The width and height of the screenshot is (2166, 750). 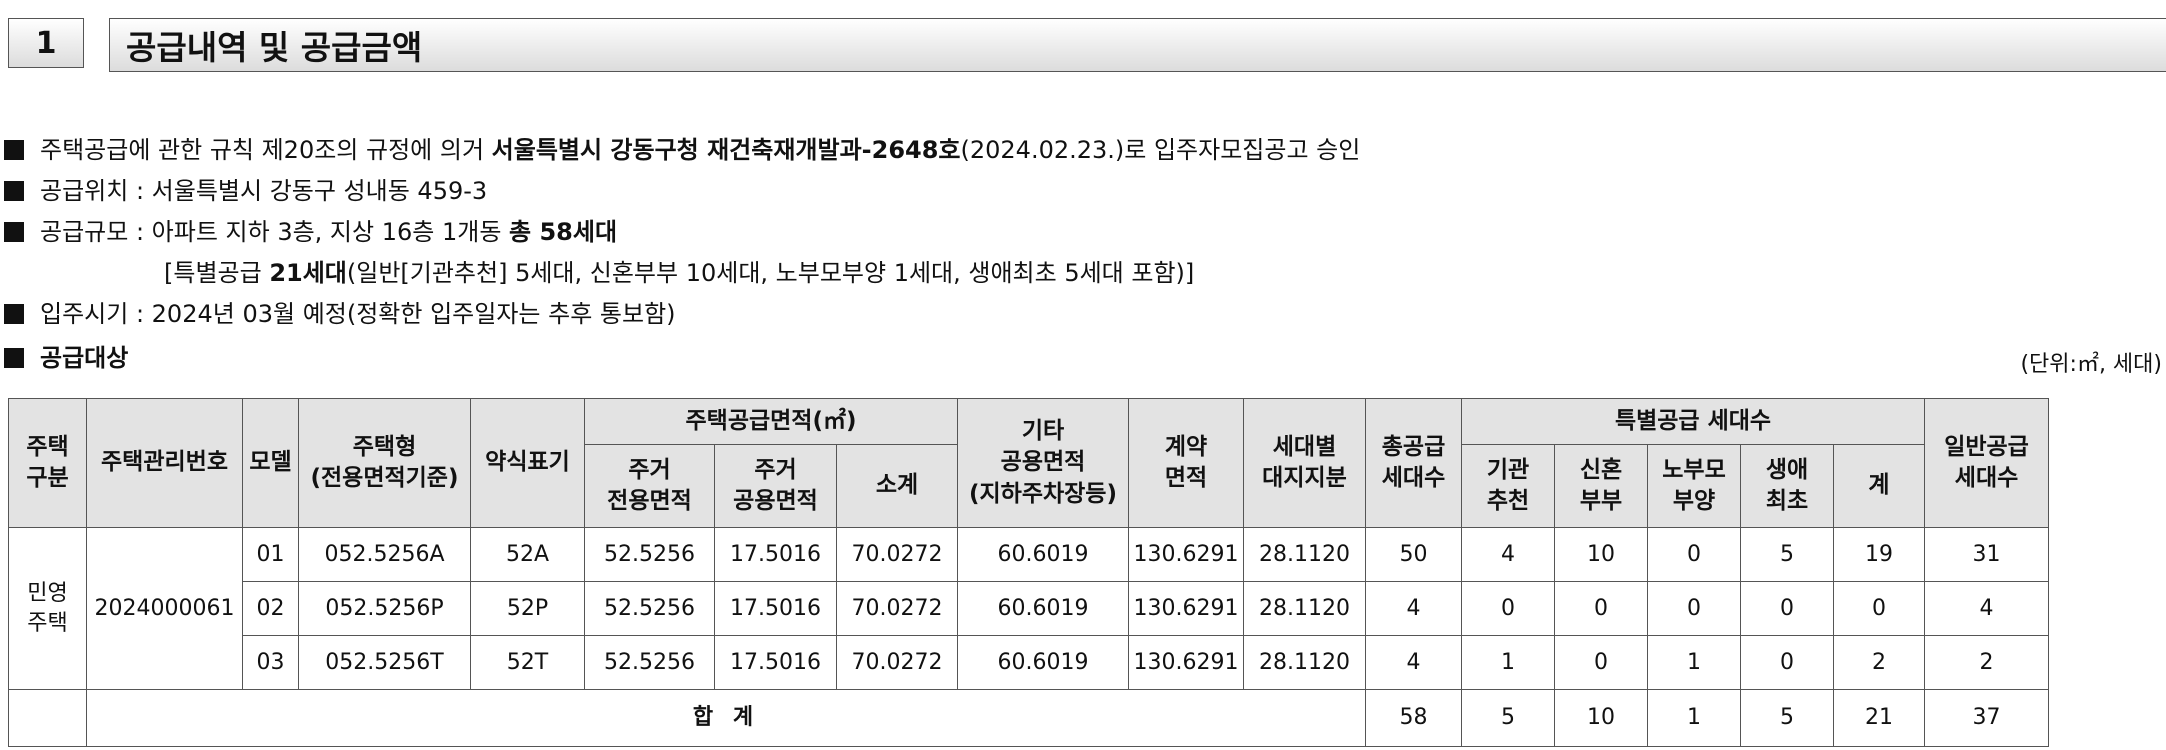 What do you see at coordinates (1601, 486) in the screenshot?
I see `header-newlywed: 신혼 부부` at bounding box center [1601, 486].